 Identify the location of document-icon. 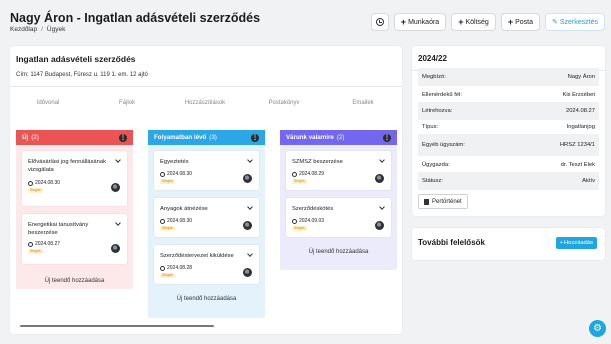
(426, 201).